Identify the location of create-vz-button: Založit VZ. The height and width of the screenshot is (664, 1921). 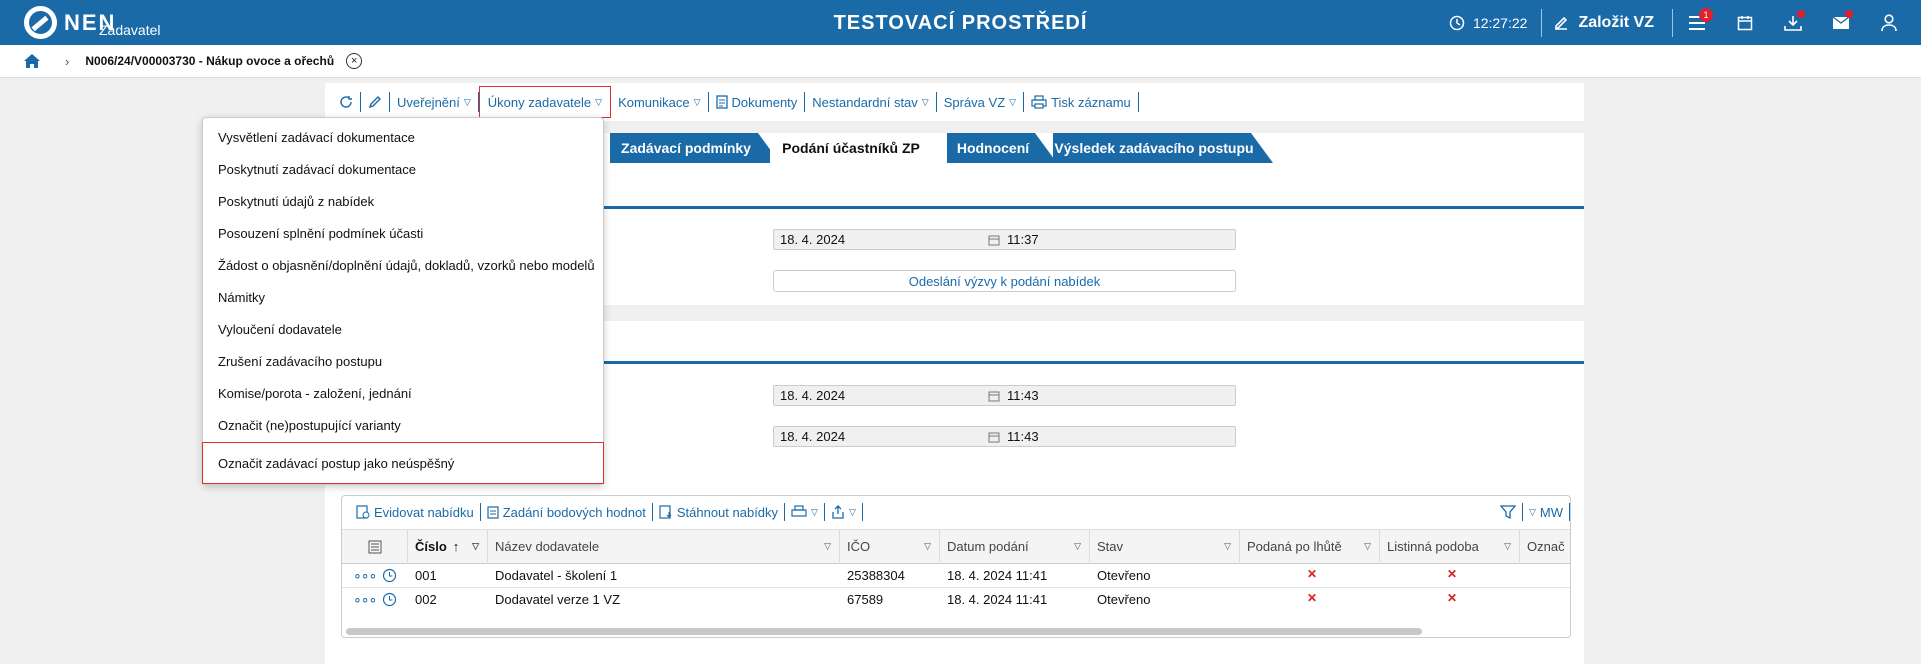
(1607, 22).